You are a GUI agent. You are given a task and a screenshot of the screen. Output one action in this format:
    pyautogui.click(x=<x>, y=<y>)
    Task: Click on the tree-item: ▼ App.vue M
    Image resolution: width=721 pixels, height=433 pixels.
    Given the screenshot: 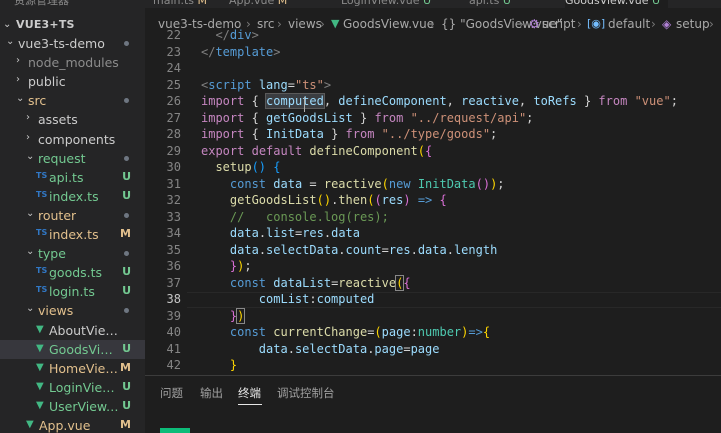 What is the action you would take?
    pyautogui.click(x=72, y=424)
    